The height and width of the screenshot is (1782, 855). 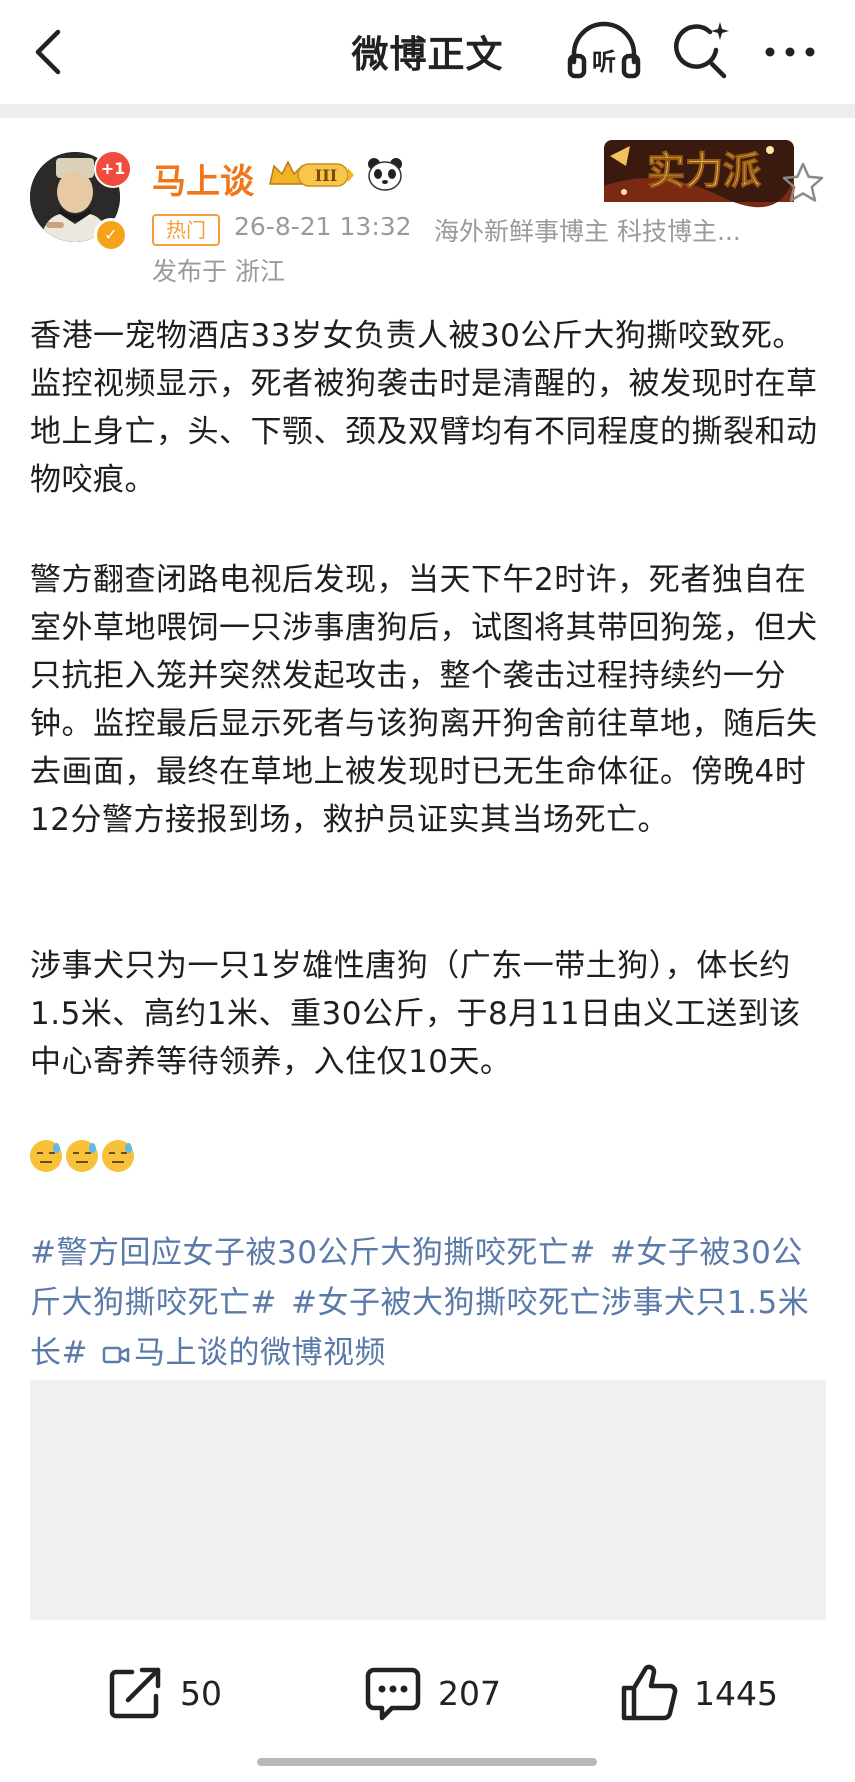 What do you see at coordinates (736, 1693) in the screenshot?
I see `like-count: 1445` at bounding box center [736, 1693].